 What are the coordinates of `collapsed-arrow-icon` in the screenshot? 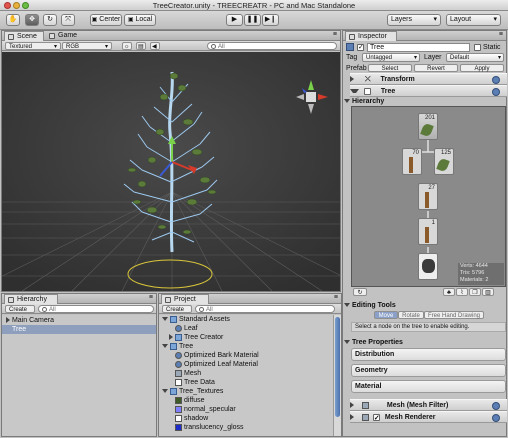 It's located at (353, 79).